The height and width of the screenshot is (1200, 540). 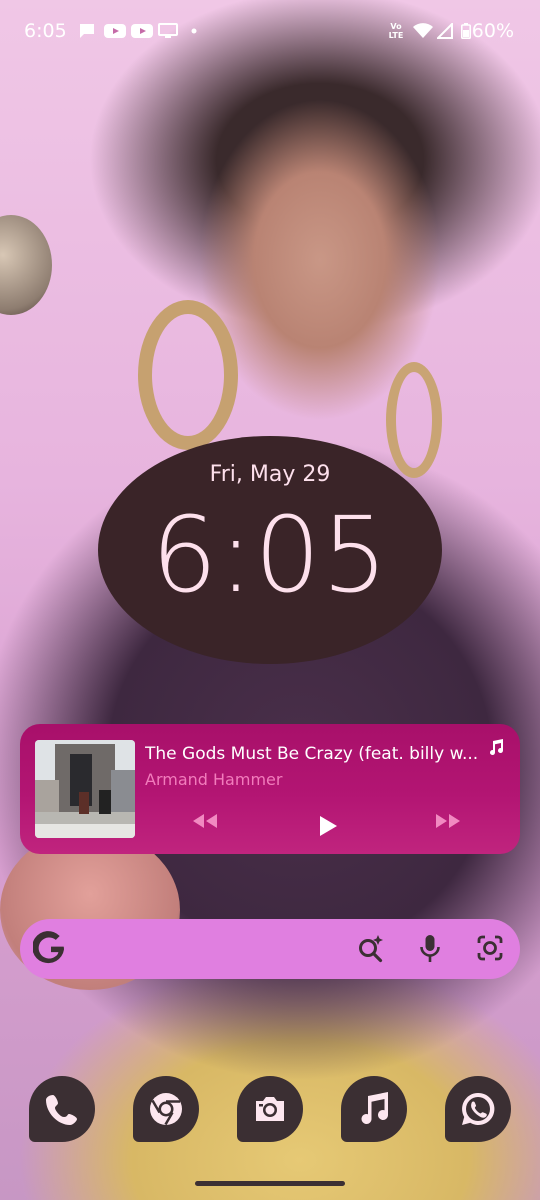 I want to click on lens-icon, so click(x=490, y=948).